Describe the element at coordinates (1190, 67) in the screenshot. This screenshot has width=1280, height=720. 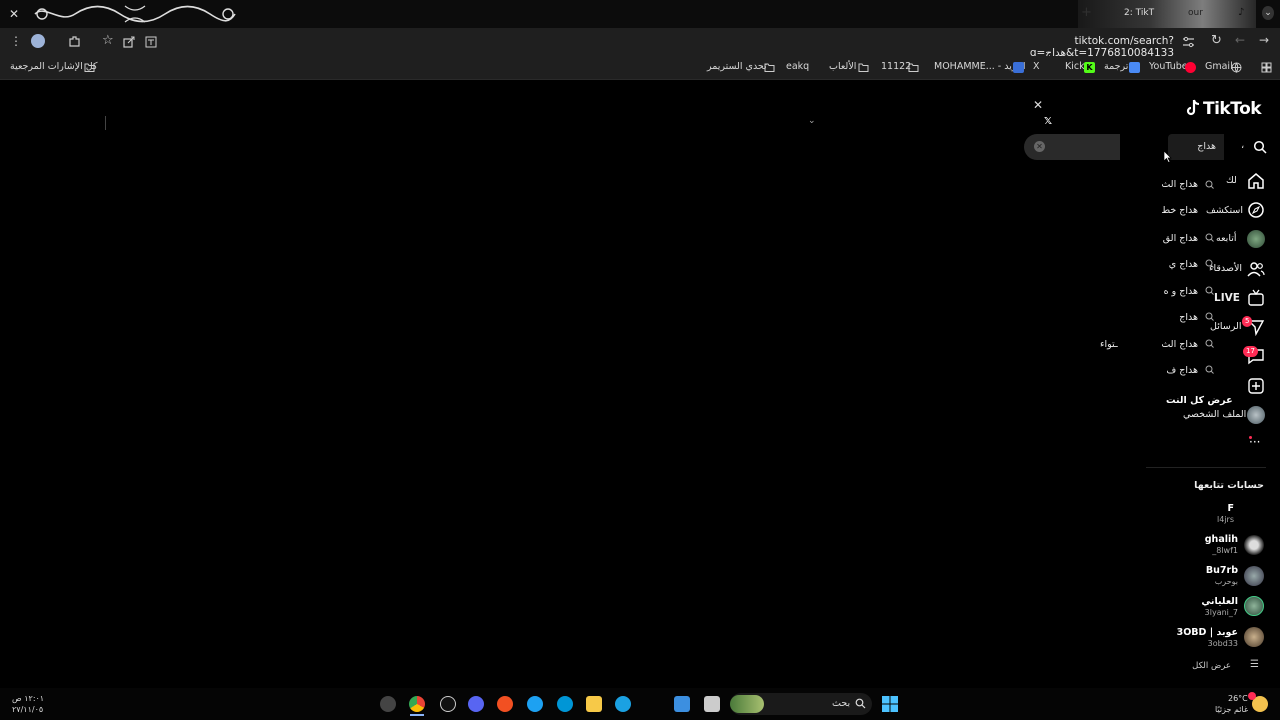
I see `youtube-logo-icon` at that location.